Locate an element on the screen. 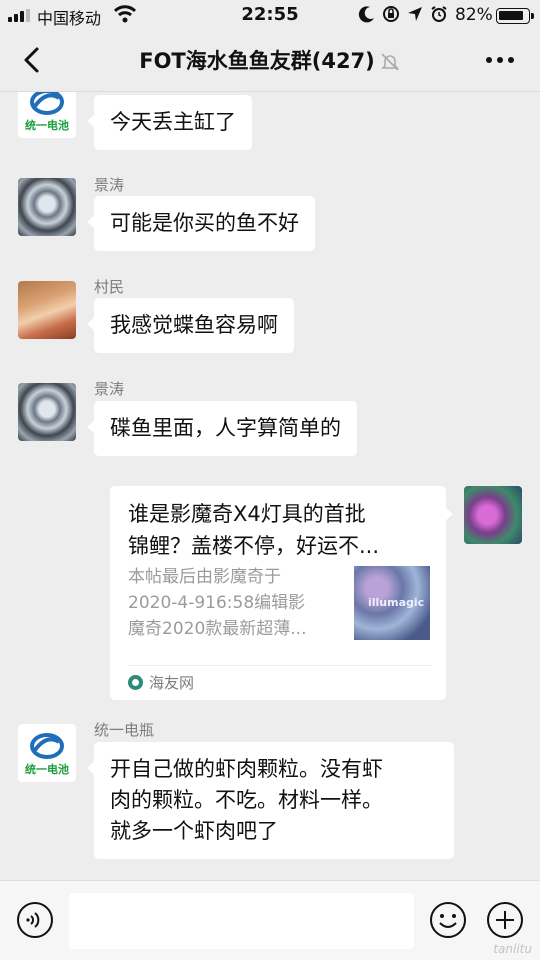 This screenshot has width=540, height=960. plus-icon is located at coordinates (505, 920).